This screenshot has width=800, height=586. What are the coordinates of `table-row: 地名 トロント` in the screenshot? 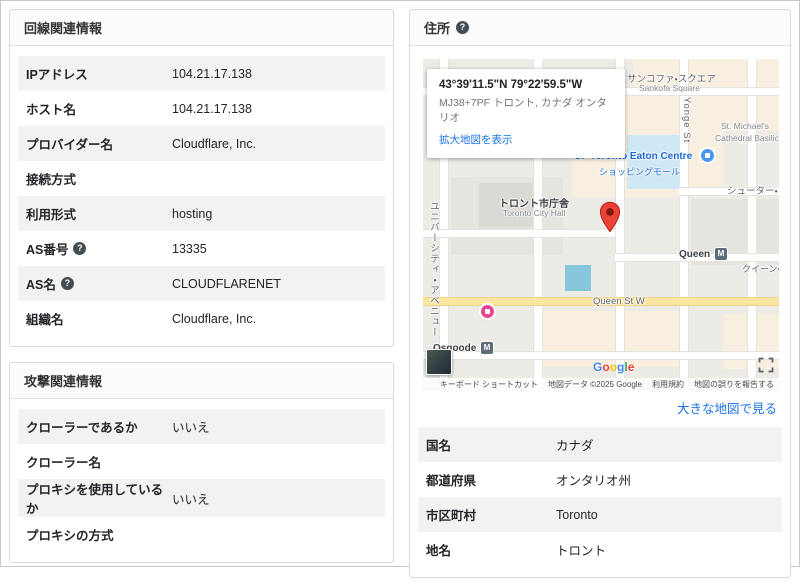 It's located at (600, 549).